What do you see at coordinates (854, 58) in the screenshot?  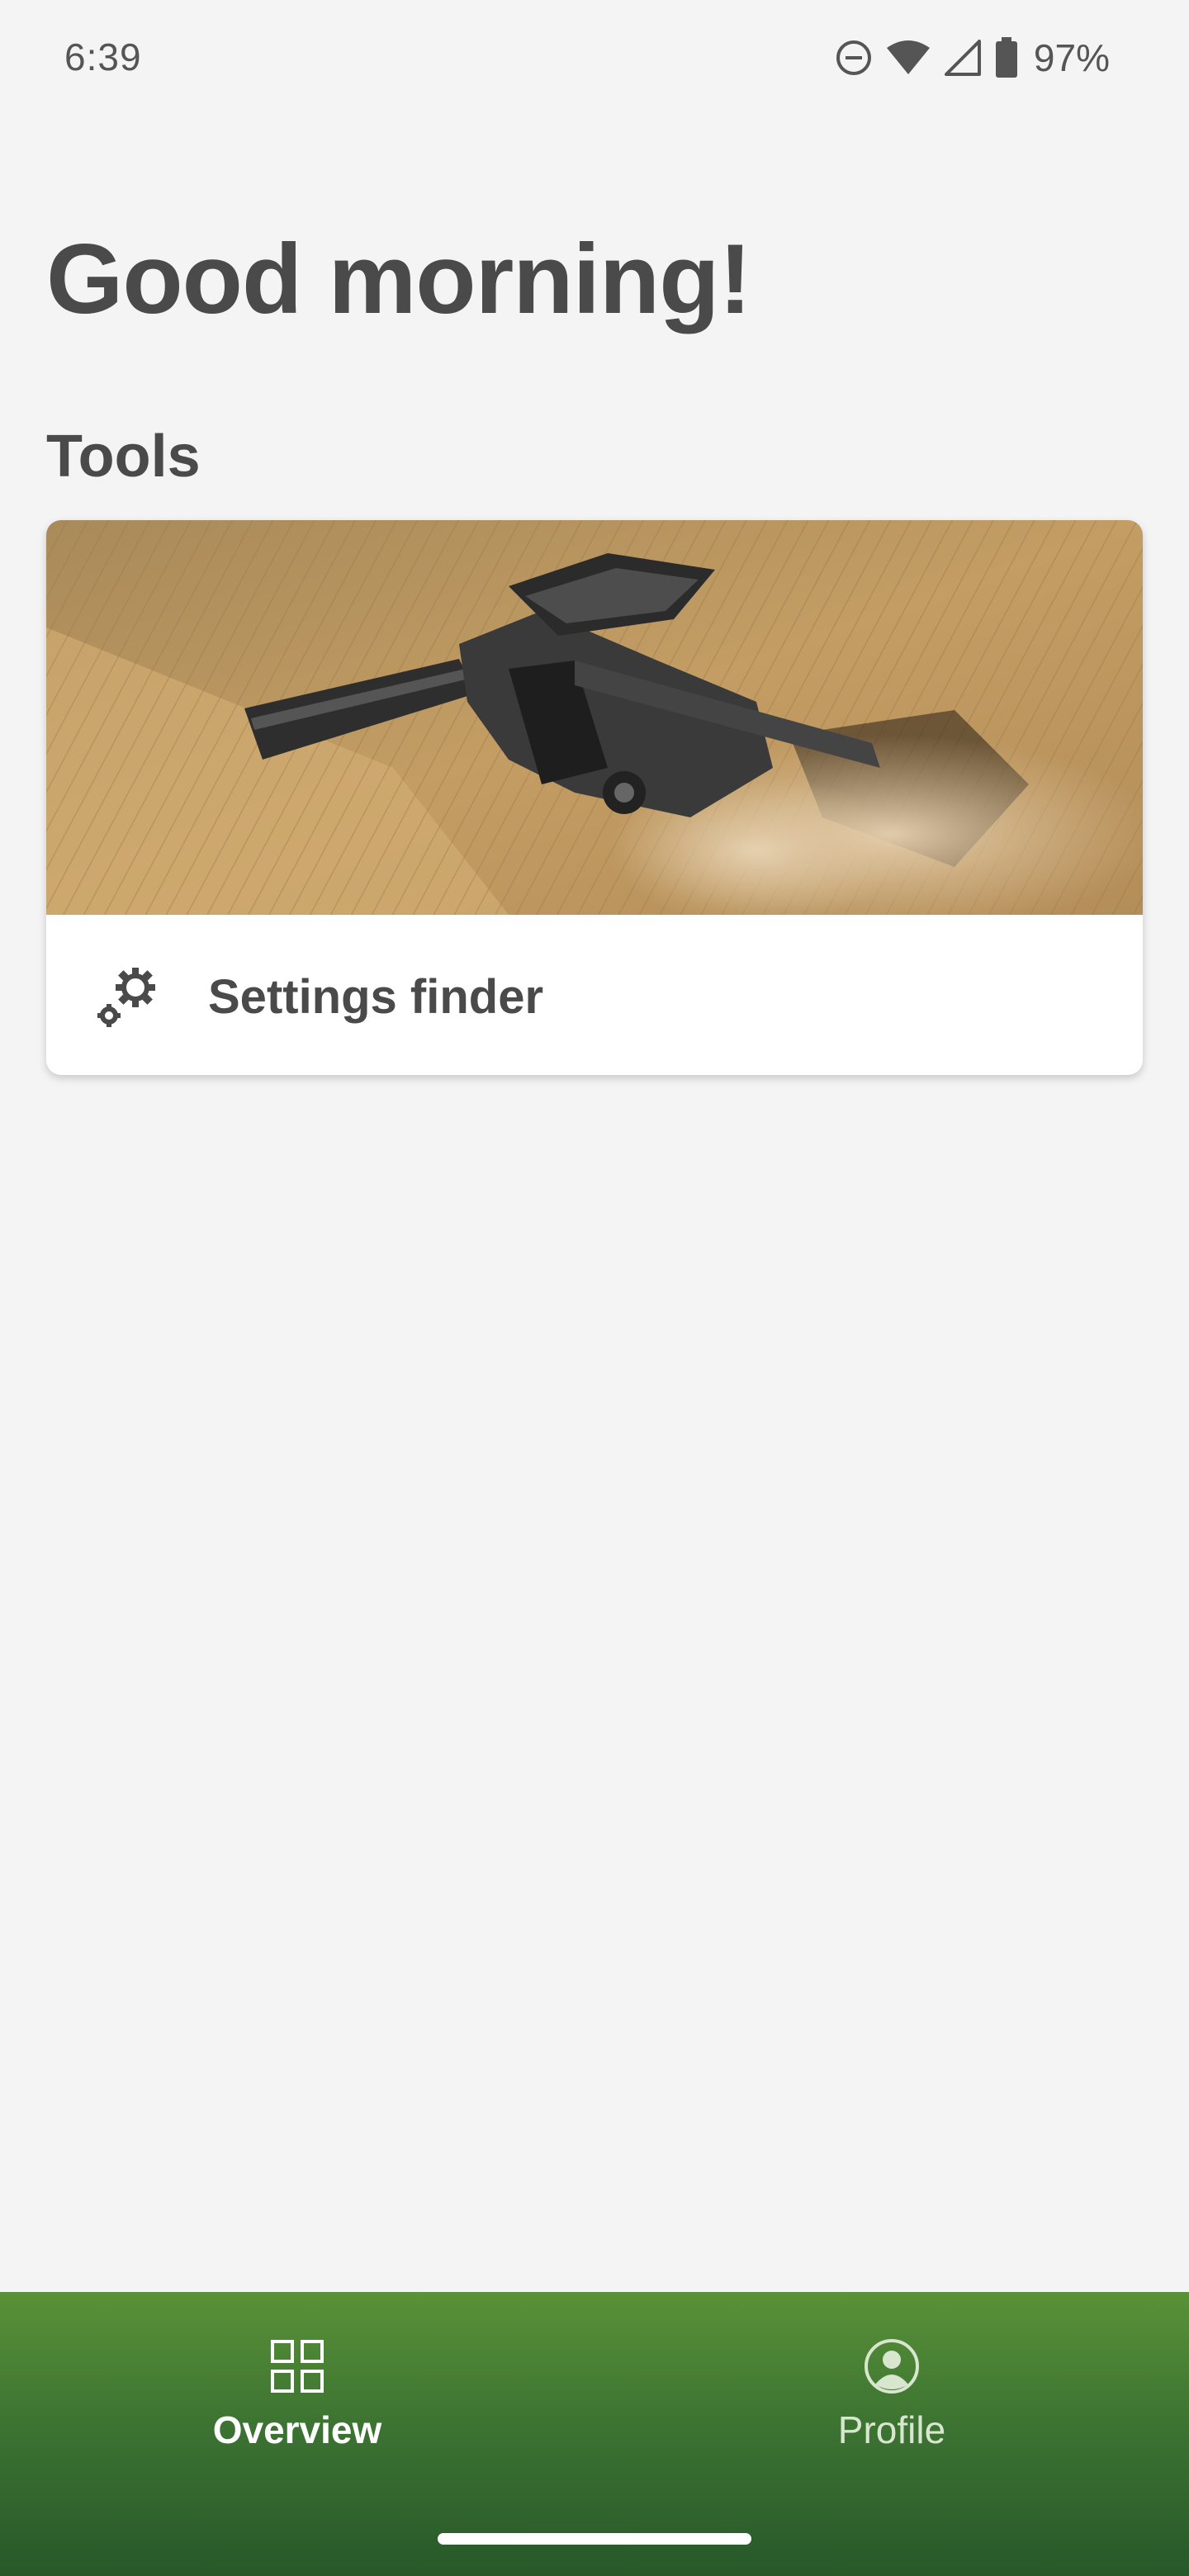 I see `do-not-disturb-icon` at bounding box center [854, 58].